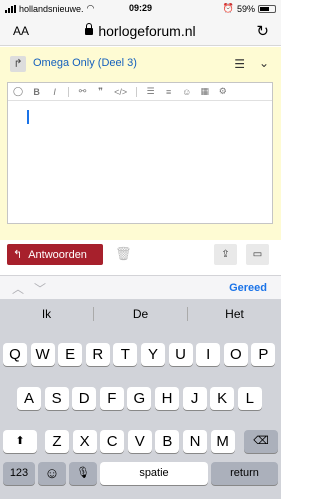  I want to click on italic-icon: I, so click(54, 92).